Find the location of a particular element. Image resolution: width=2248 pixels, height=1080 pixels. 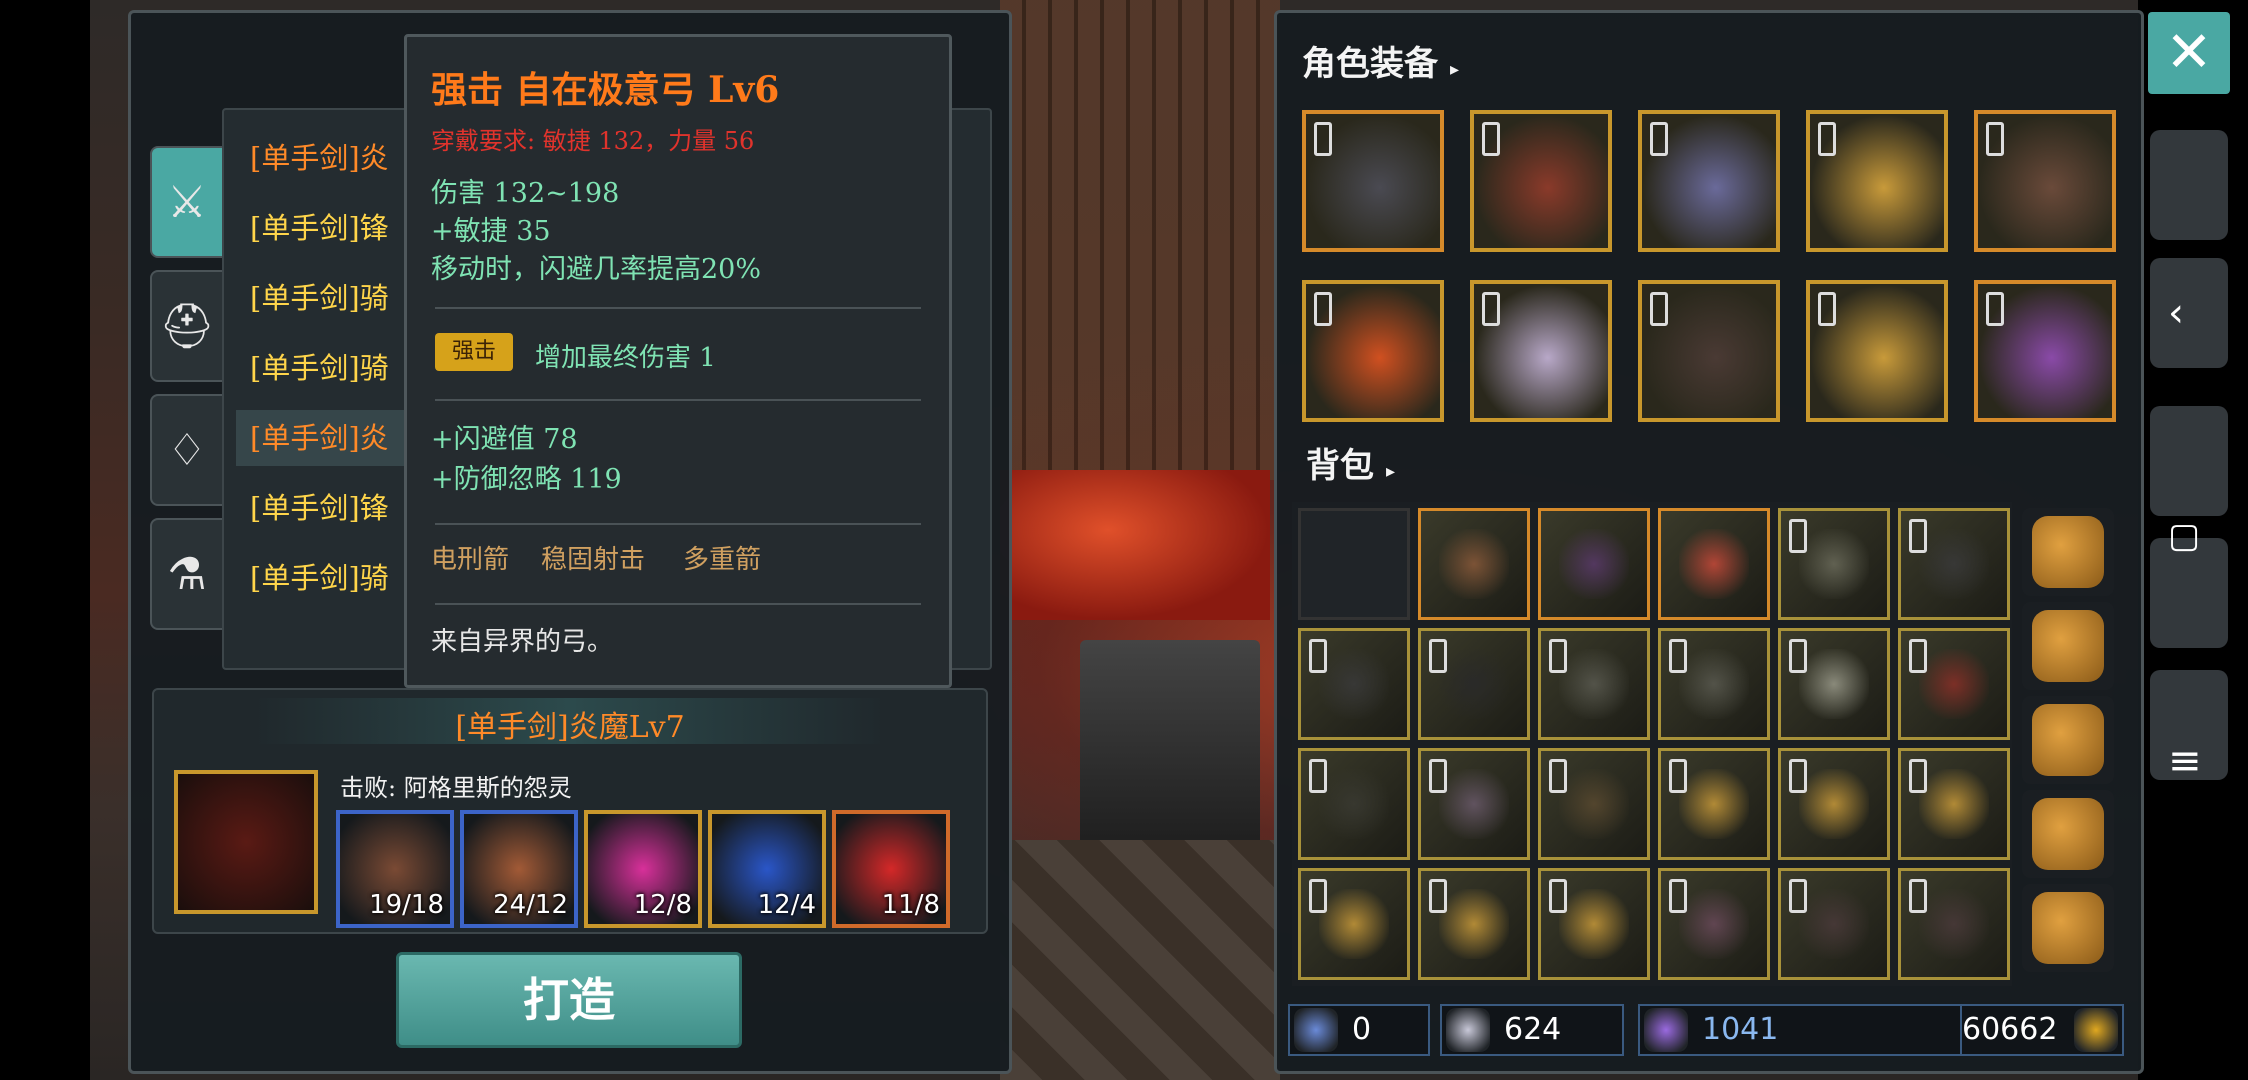

gauntlet-item is located at coordinates (1834, 564).